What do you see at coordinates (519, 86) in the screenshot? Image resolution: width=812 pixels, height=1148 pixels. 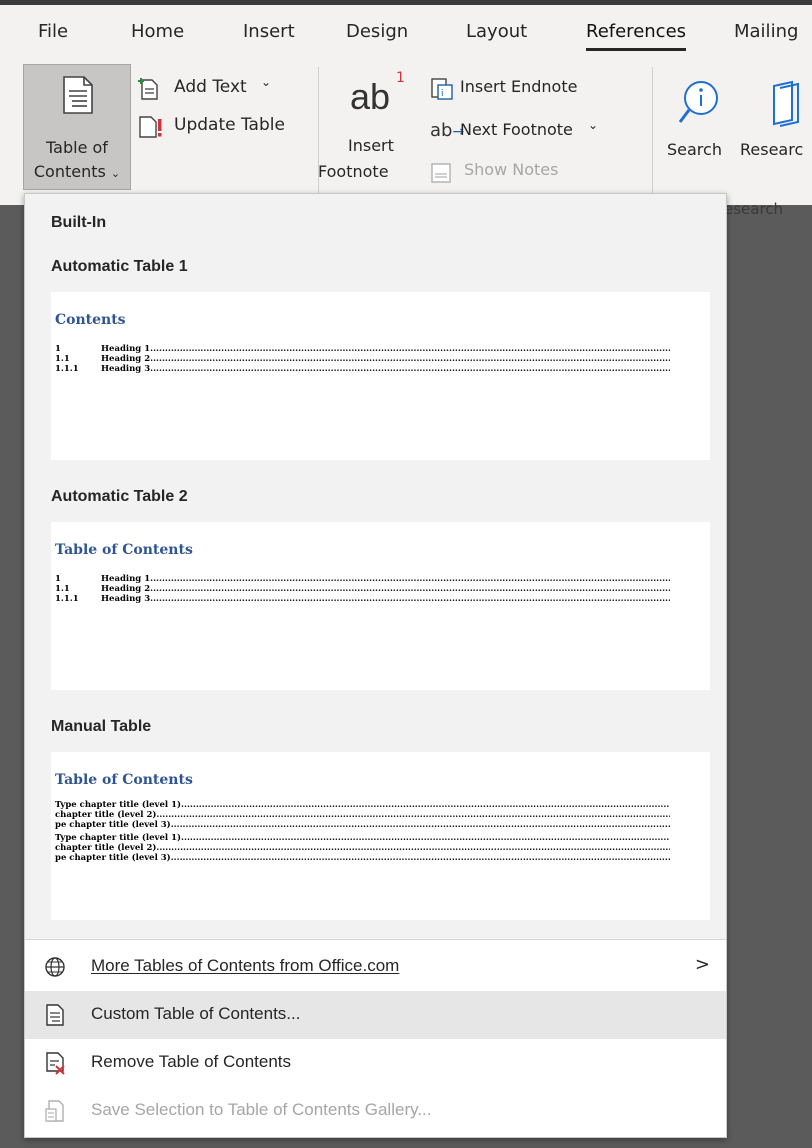 I see `insert-endnote-label: Insert Endnote` at bounding box center [519, 86].